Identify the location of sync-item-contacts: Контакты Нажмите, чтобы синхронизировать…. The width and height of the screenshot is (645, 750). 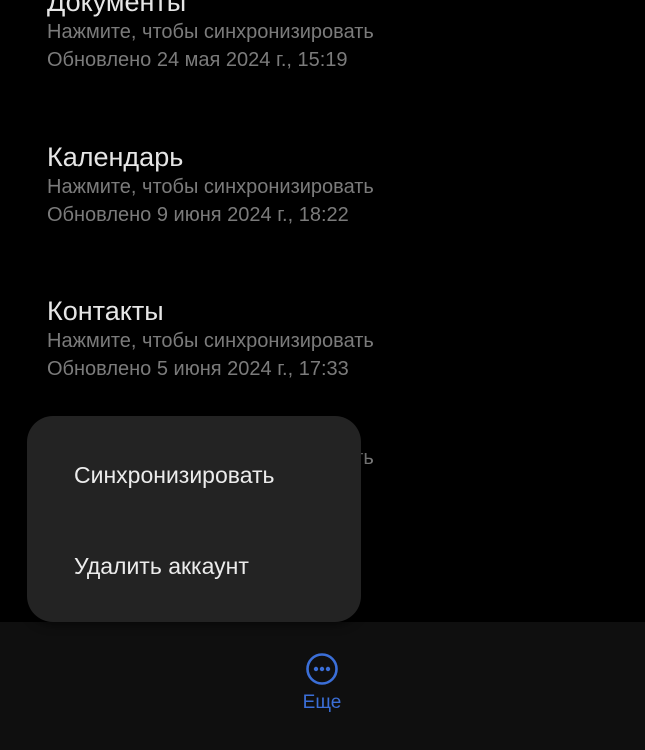
(327, 339).